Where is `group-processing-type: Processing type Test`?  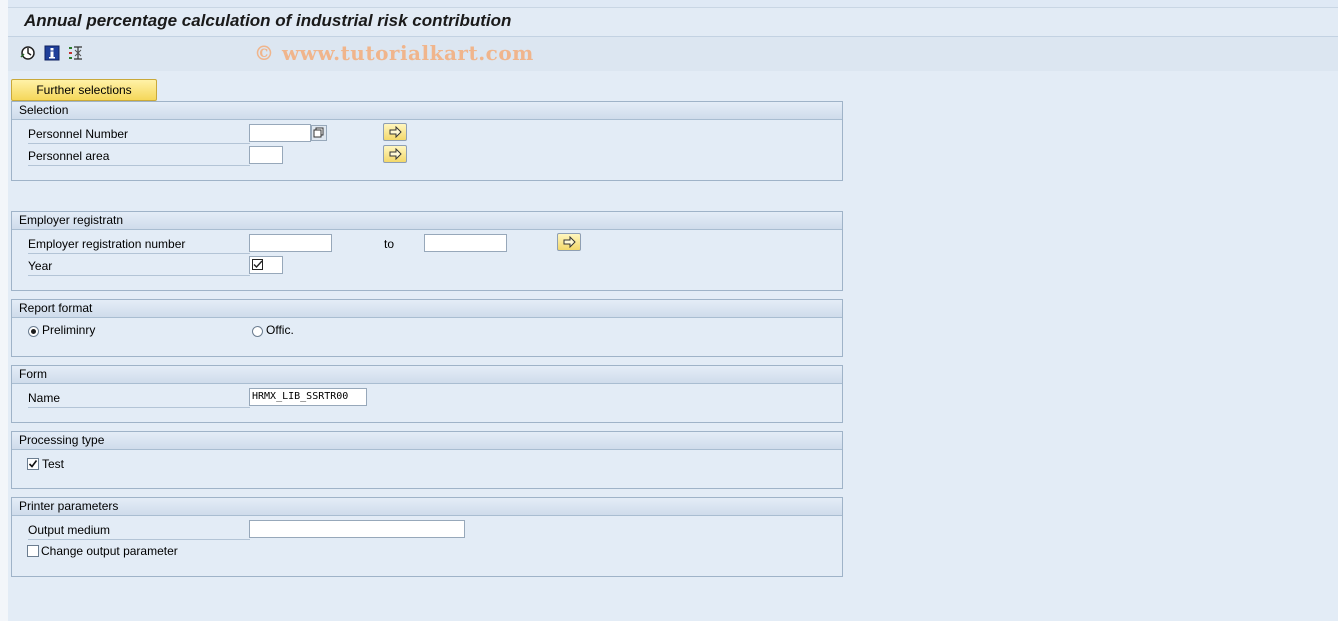
group-processing-type: Processing type Test is located at coordinates (427, 460).